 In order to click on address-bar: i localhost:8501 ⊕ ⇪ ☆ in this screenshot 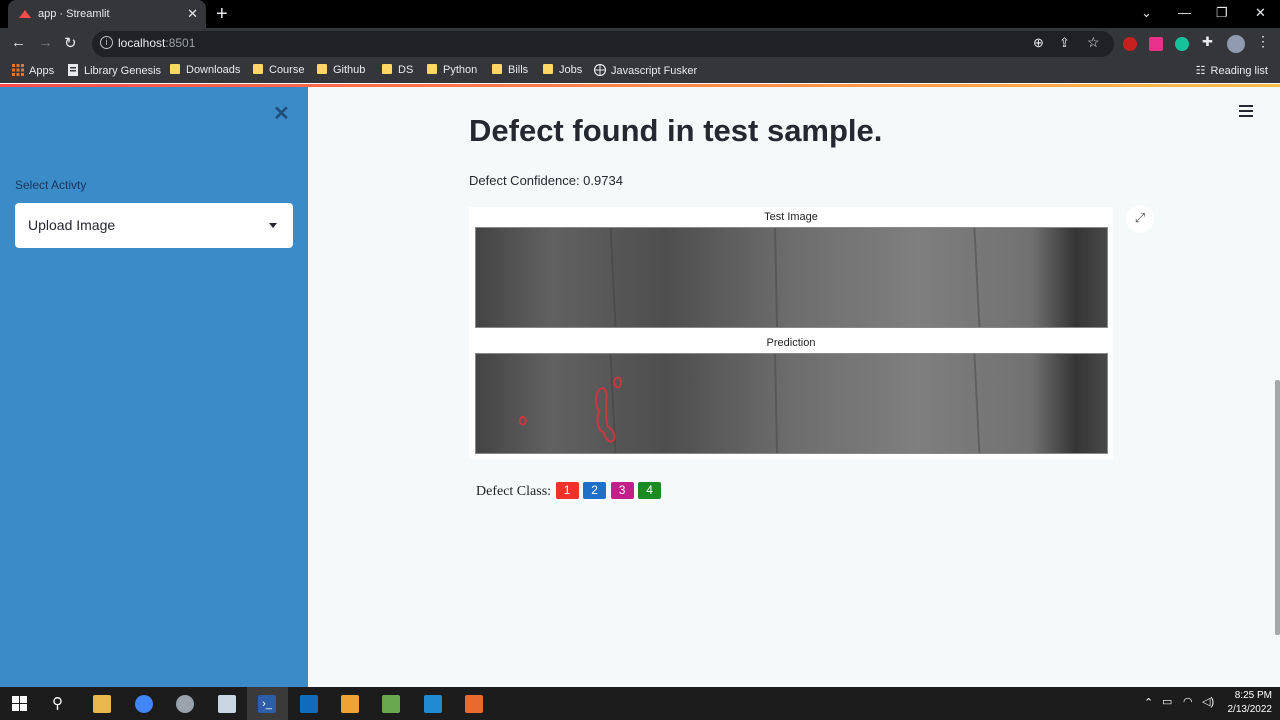, I will do `click(603, 44)`.